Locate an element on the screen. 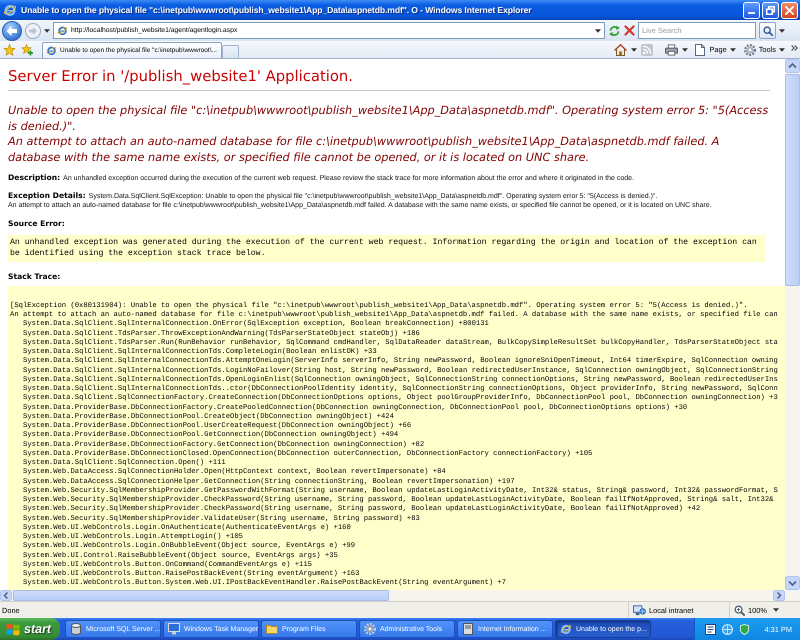 This screenshot has height=640, width=800. search-icon is located at coordinates (767, 31).